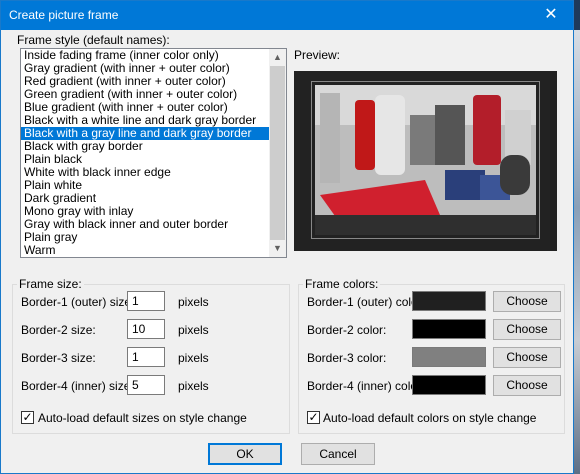 Image resolution: width=580 pixels, height=474 pixels. I want to click on frame-style-option: Black with gray border, so click(145, 146).